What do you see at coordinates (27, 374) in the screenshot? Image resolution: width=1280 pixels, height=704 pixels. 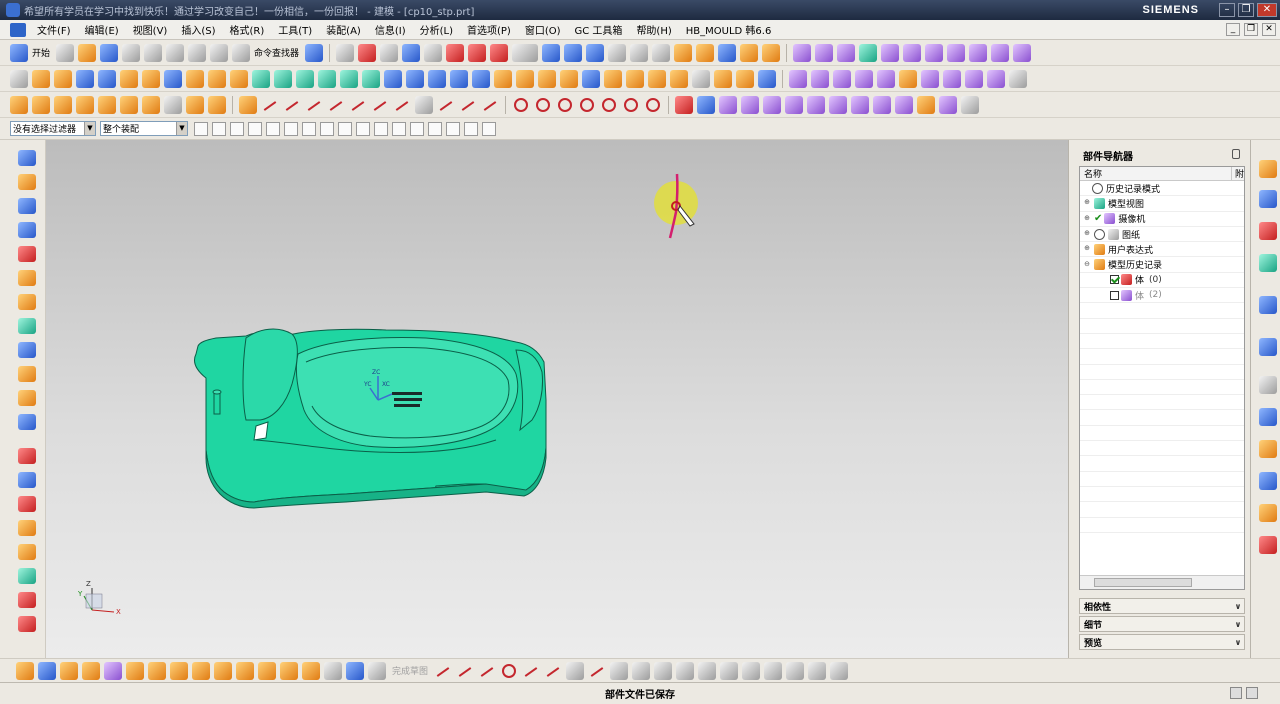 I see `left-tool-10-icon` at bounding box center [27, 374].